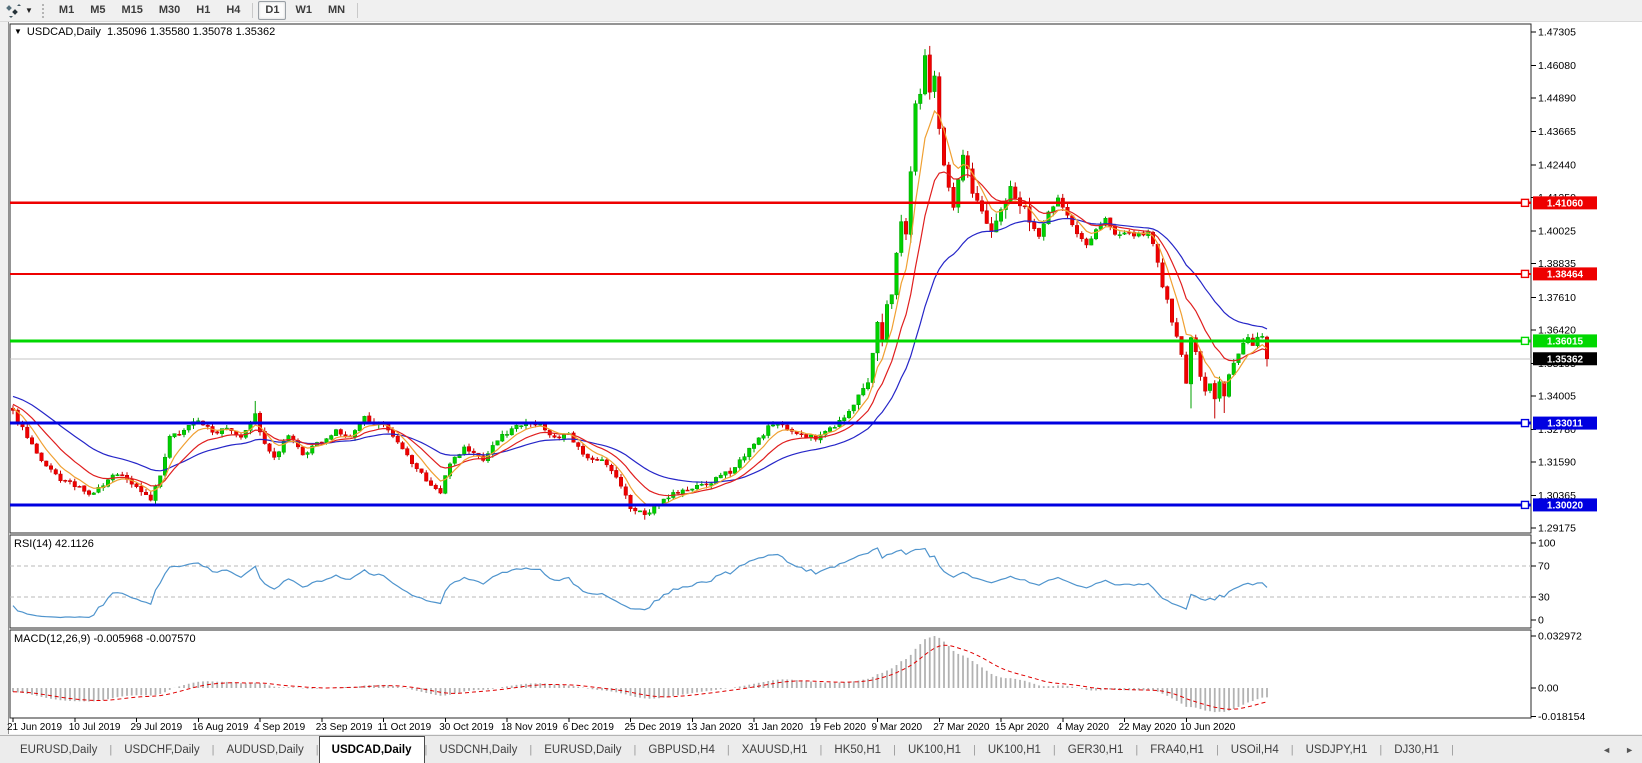 This screenshot has height=763, width=1642. Describe the element at coordinates (653, 727) in the screenshot. I see `date-tick-label: 25 Dec 2019` at that location.